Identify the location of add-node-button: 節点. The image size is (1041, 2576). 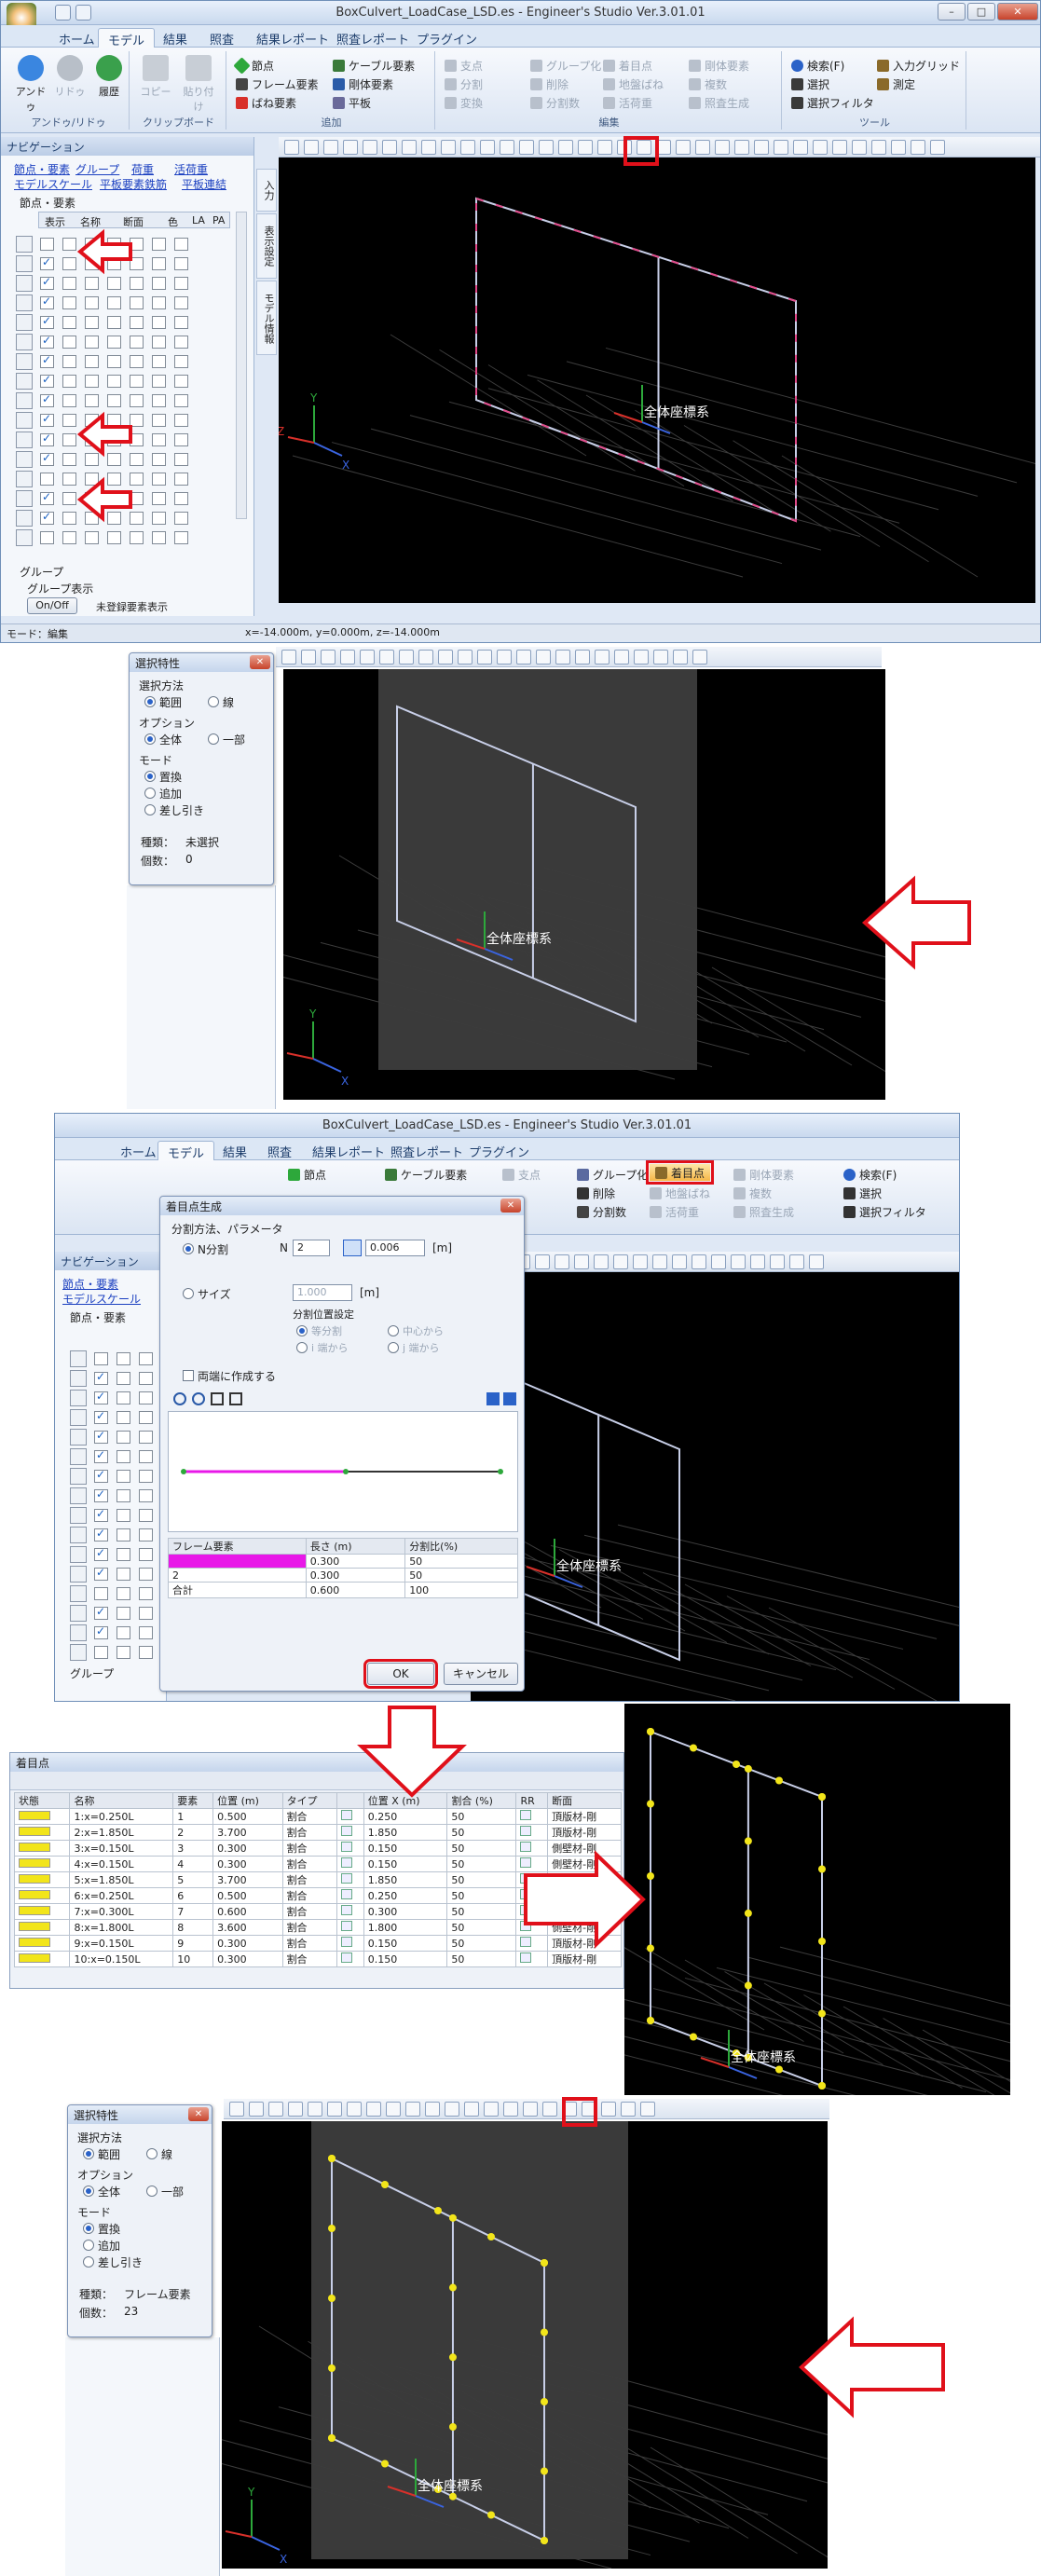
(253, 65).